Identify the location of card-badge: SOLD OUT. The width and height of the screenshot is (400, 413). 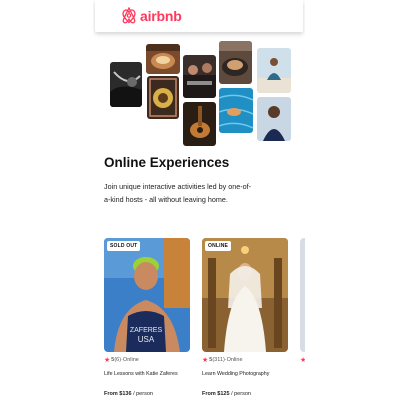
(124, 246).